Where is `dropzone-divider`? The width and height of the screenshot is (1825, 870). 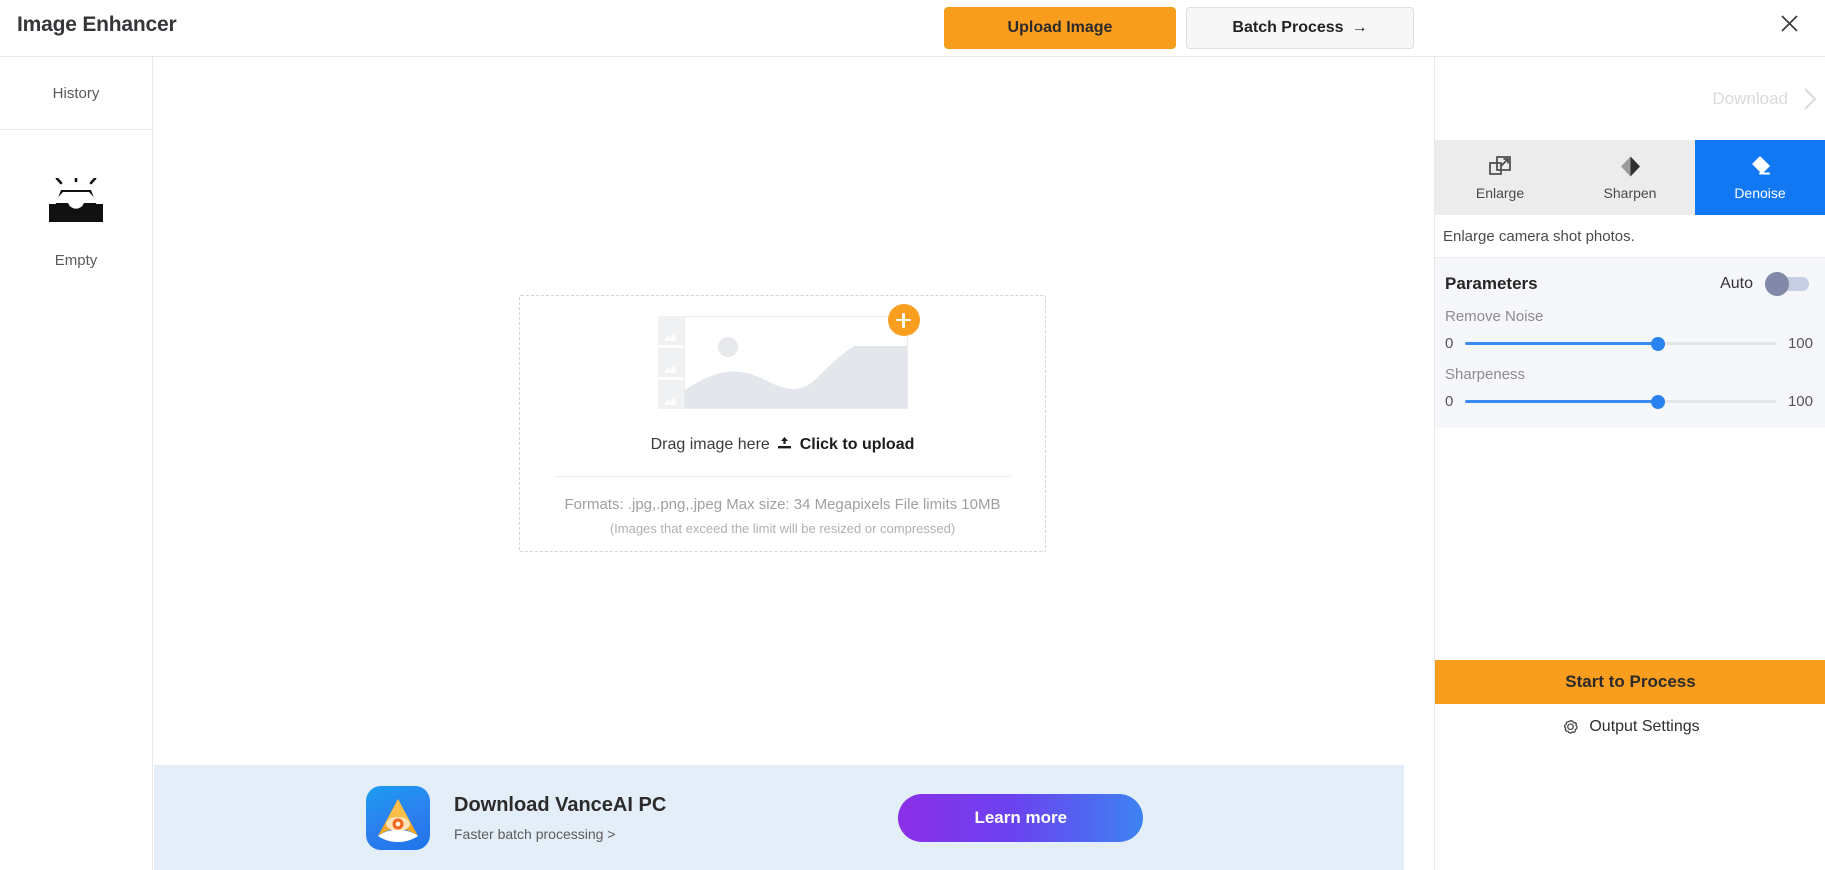 dropzone-divider is located at coordinates (783, 476).